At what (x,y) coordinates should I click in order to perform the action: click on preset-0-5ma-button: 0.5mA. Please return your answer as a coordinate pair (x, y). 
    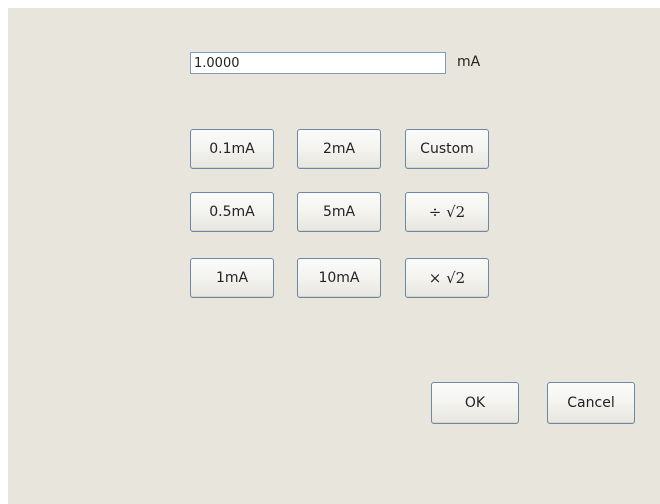
    Looking at the image, I should click on (232, 212).